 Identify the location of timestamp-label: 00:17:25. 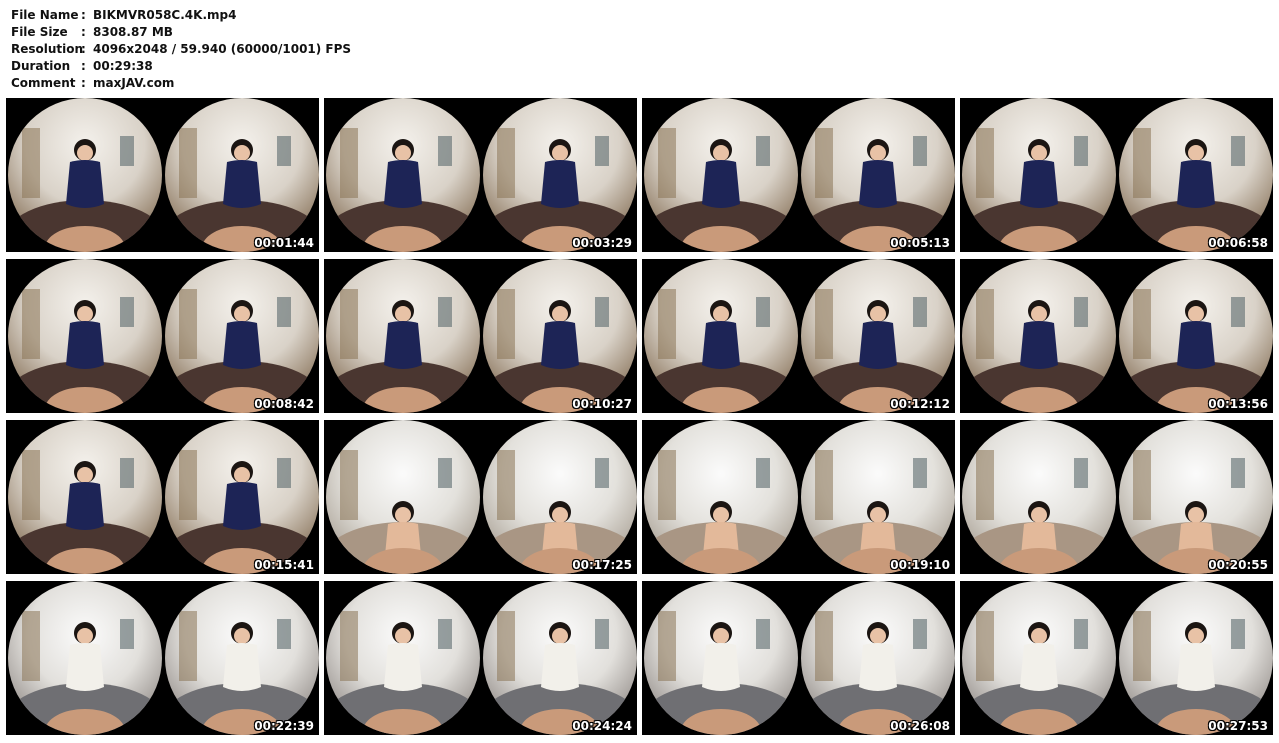
(602, 565).